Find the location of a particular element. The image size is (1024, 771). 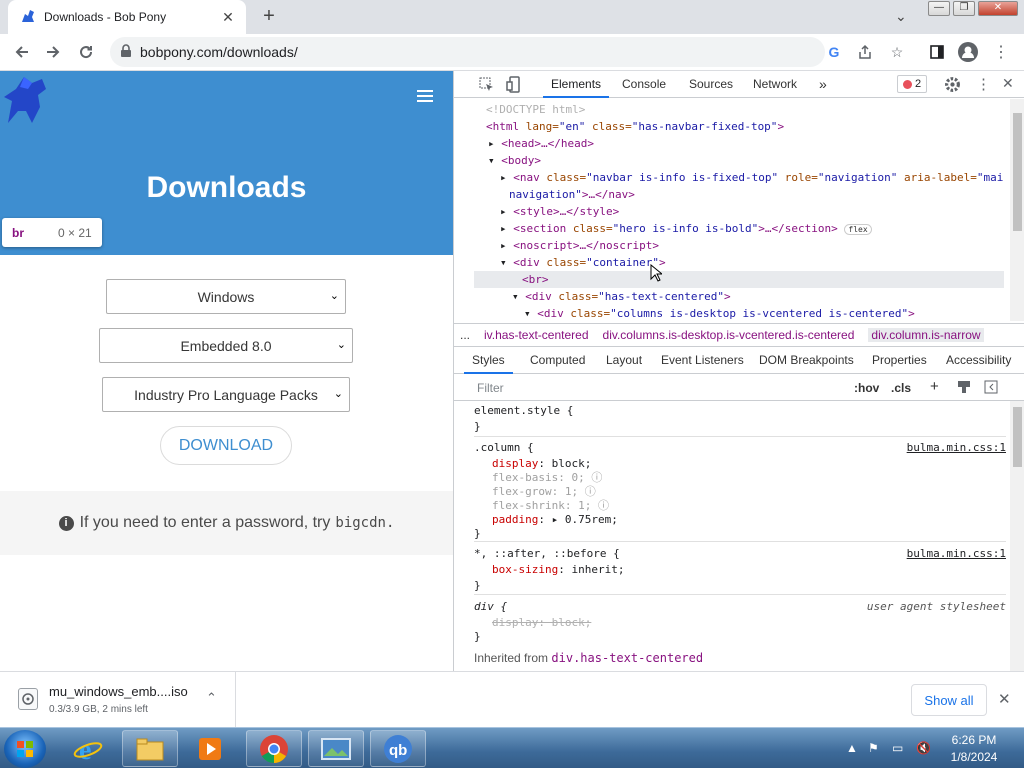

download-button: DOWNLOAD is located at coordinates (226, 445).